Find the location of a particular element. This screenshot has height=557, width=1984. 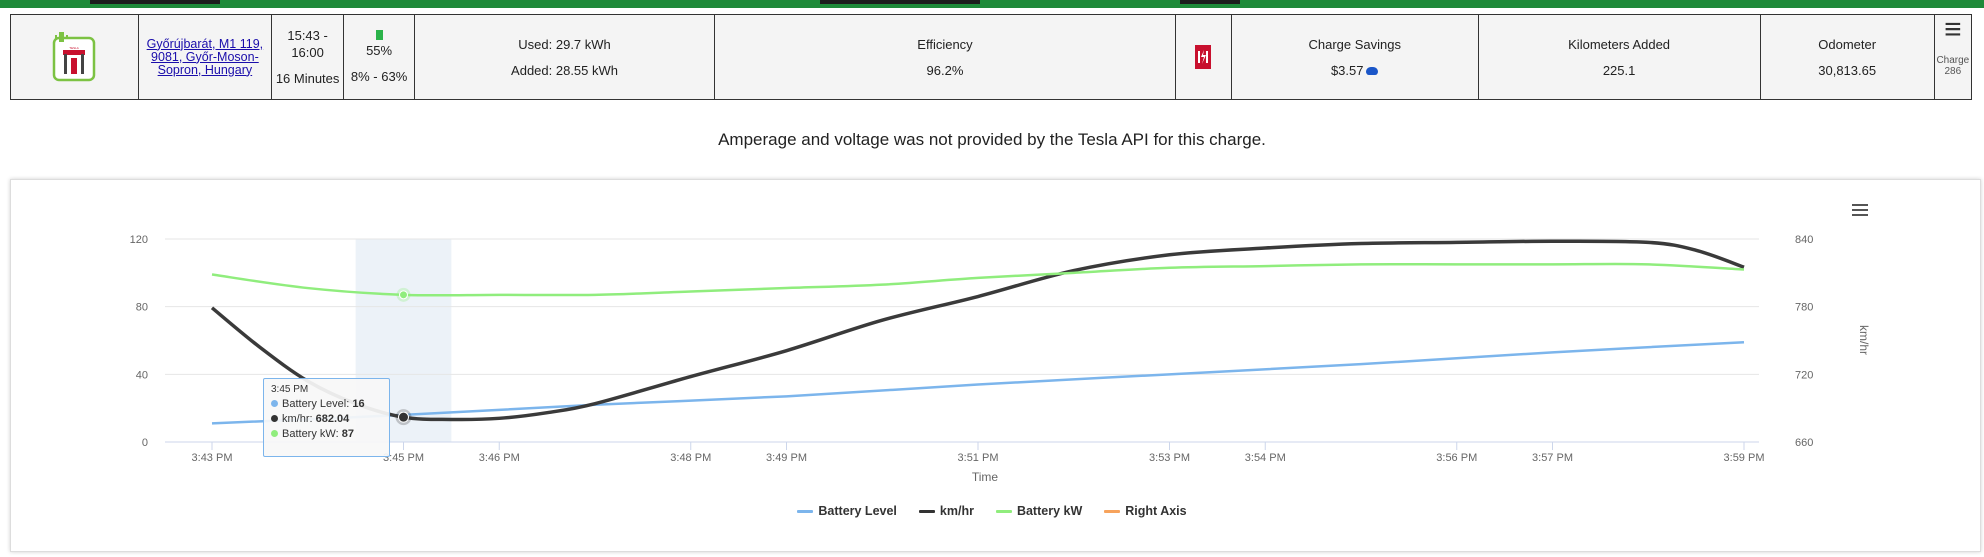

tooltip-row-battery-level: Battery Level: 16 is located at coordinates (326, 404).